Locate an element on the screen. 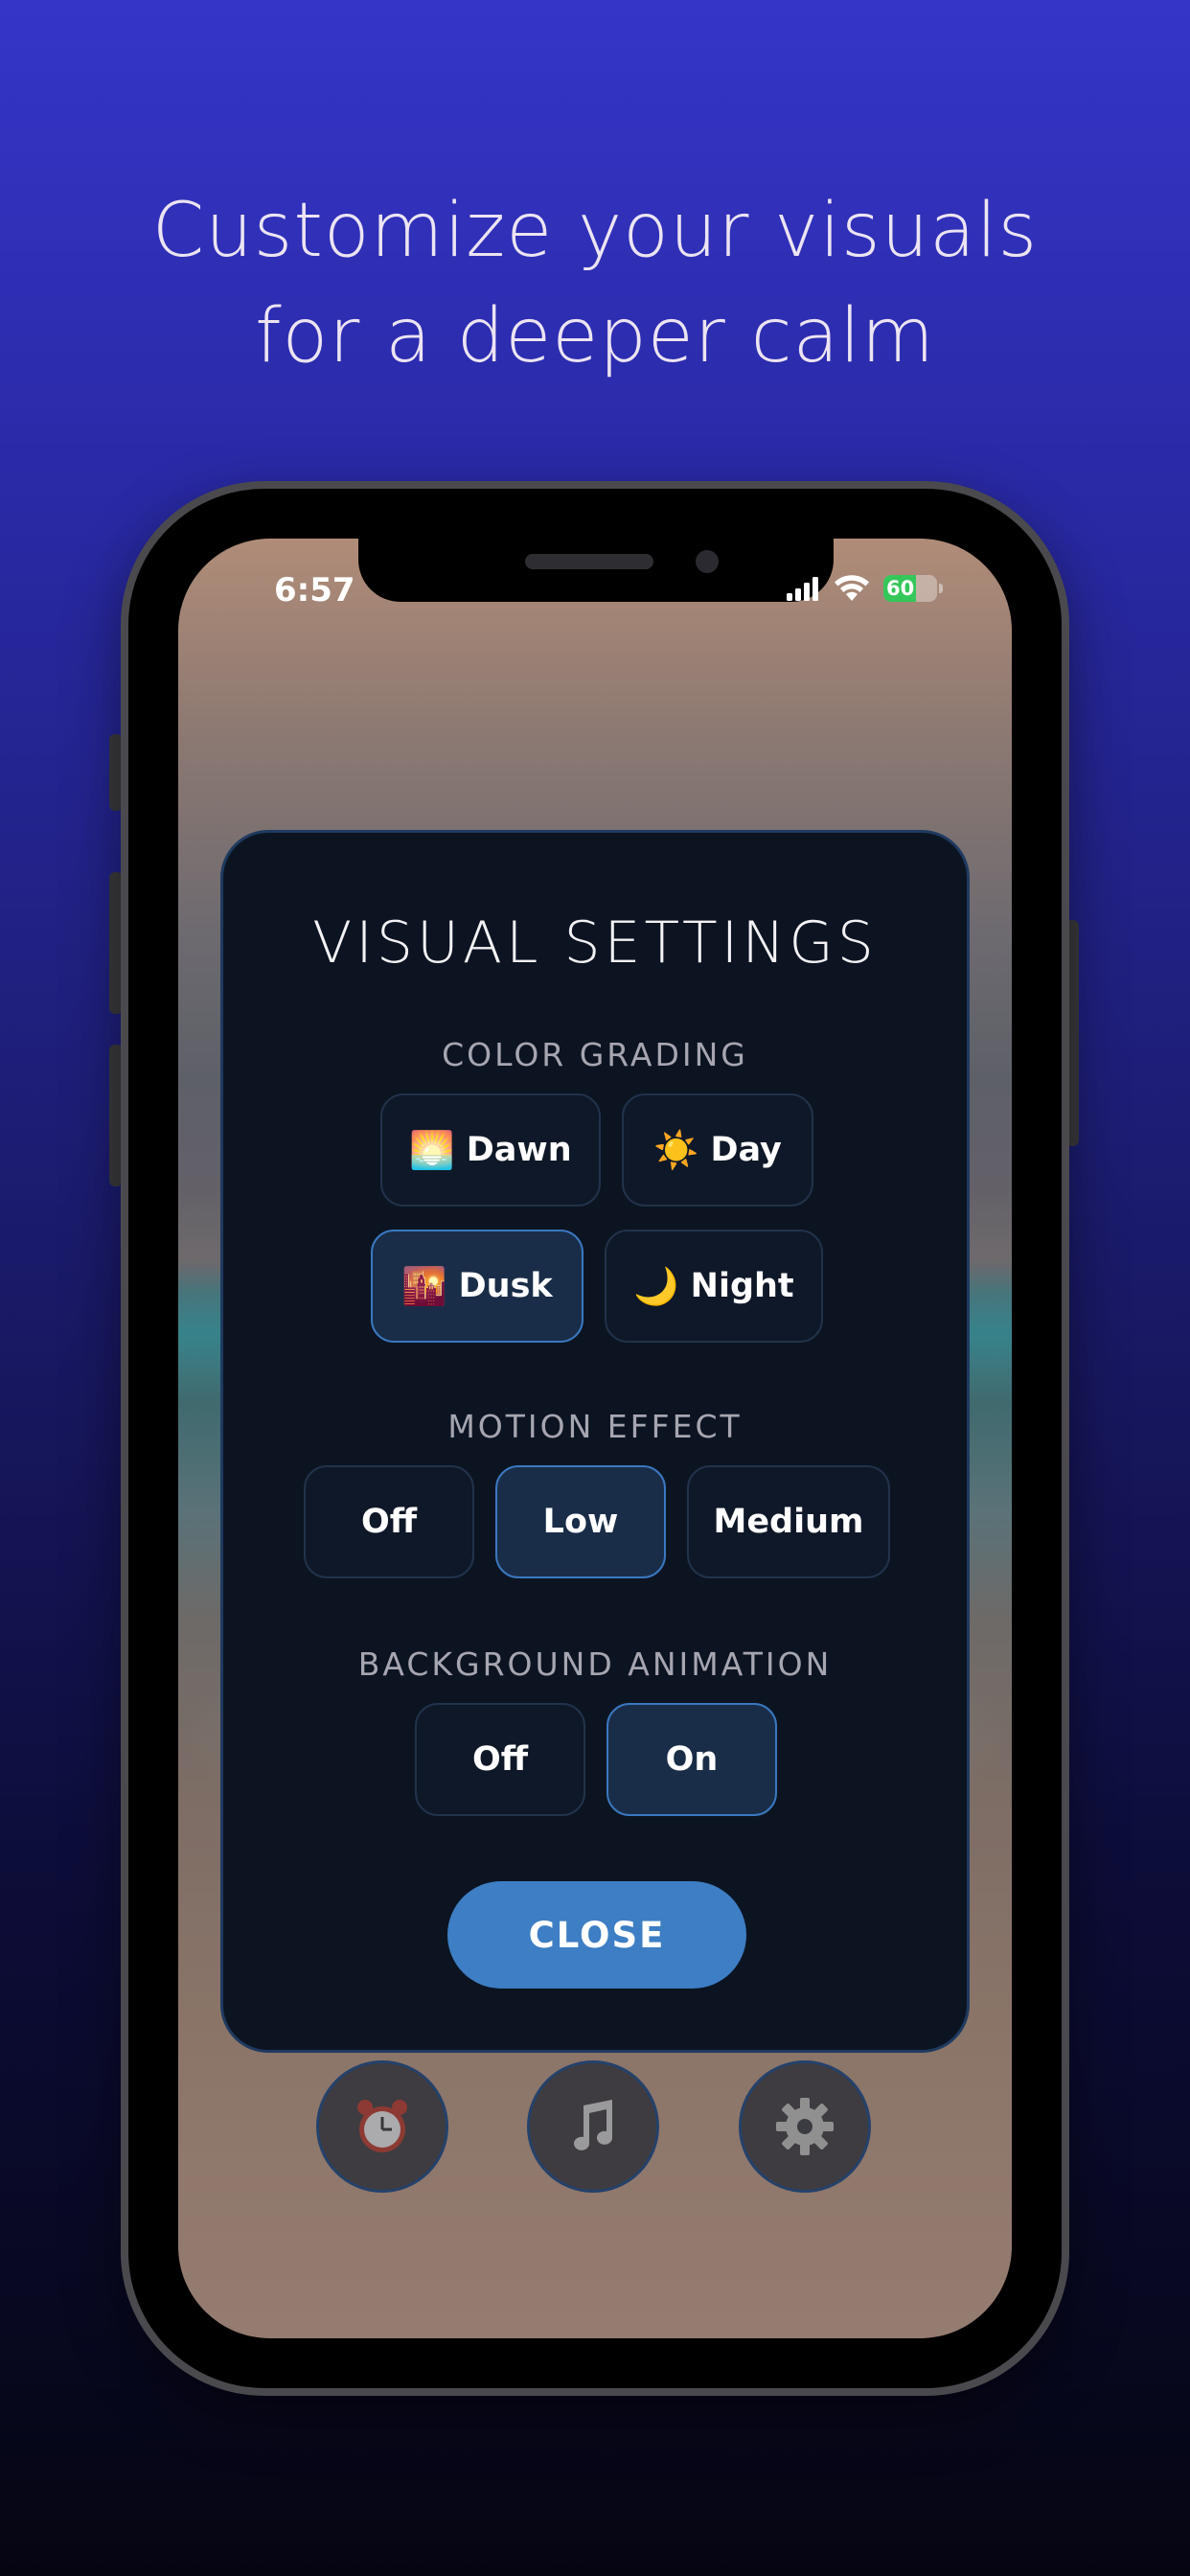  motion-effect-low-button: Low is located at coordinates (580, 1521).